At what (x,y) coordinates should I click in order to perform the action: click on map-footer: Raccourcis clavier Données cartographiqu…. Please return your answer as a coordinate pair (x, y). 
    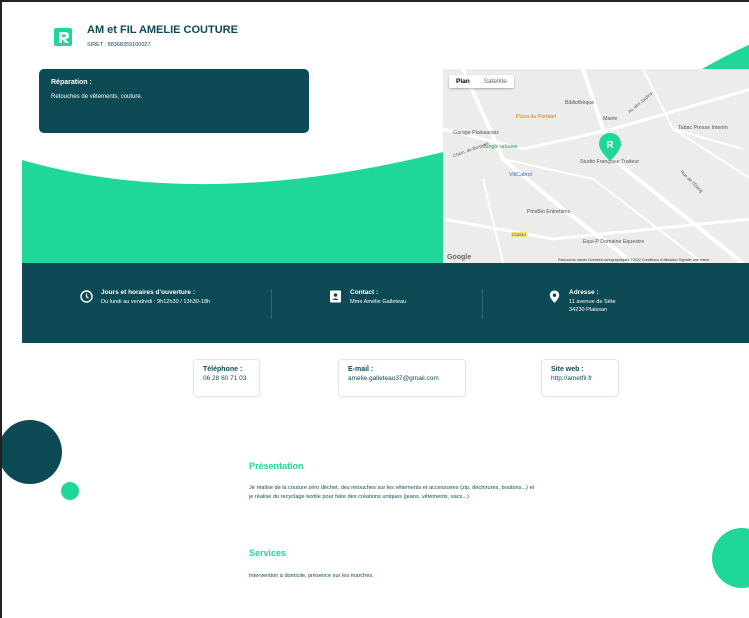
    Looking at the image, I should click on (633, 260).